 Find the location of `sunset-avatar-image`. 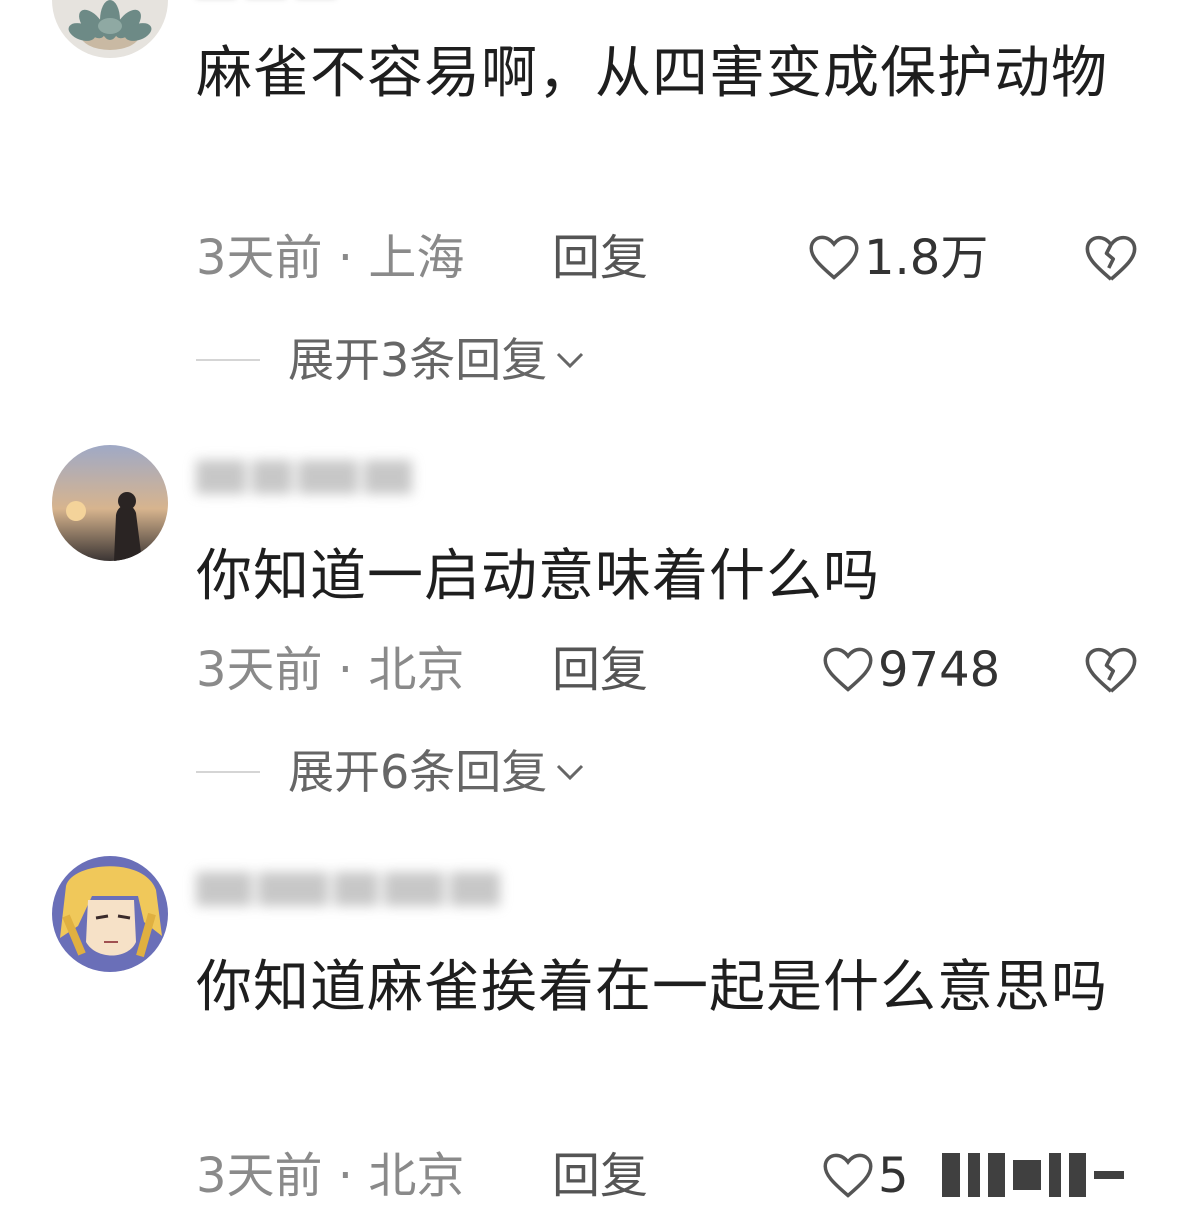

sunset-avatar-image is located at coordinates (110, 503).